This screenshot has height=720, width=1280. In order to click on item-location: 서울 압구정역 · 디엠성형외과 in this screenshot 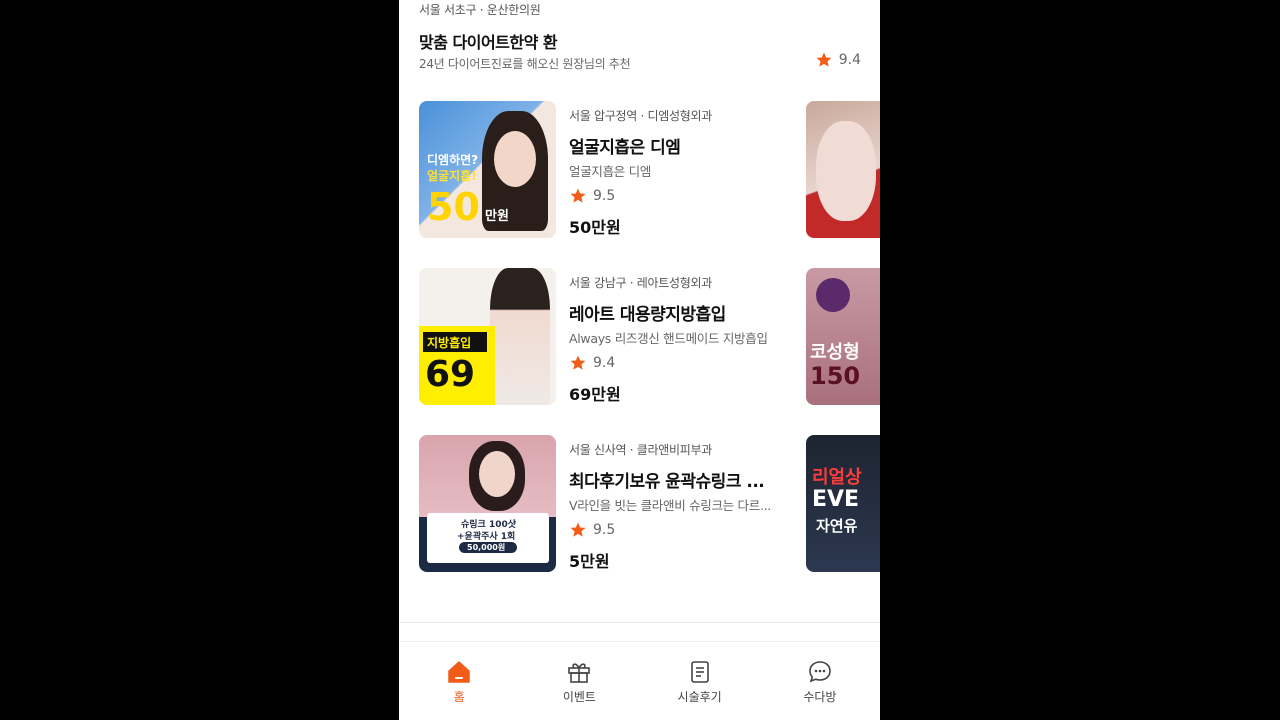, I will do `click(640, 116)`.